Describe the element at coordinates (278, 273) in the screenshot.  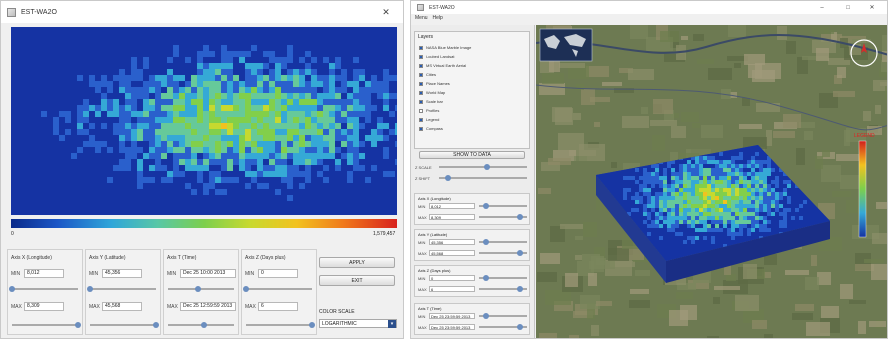
I see `axis-z-min-input: 0` at that location.